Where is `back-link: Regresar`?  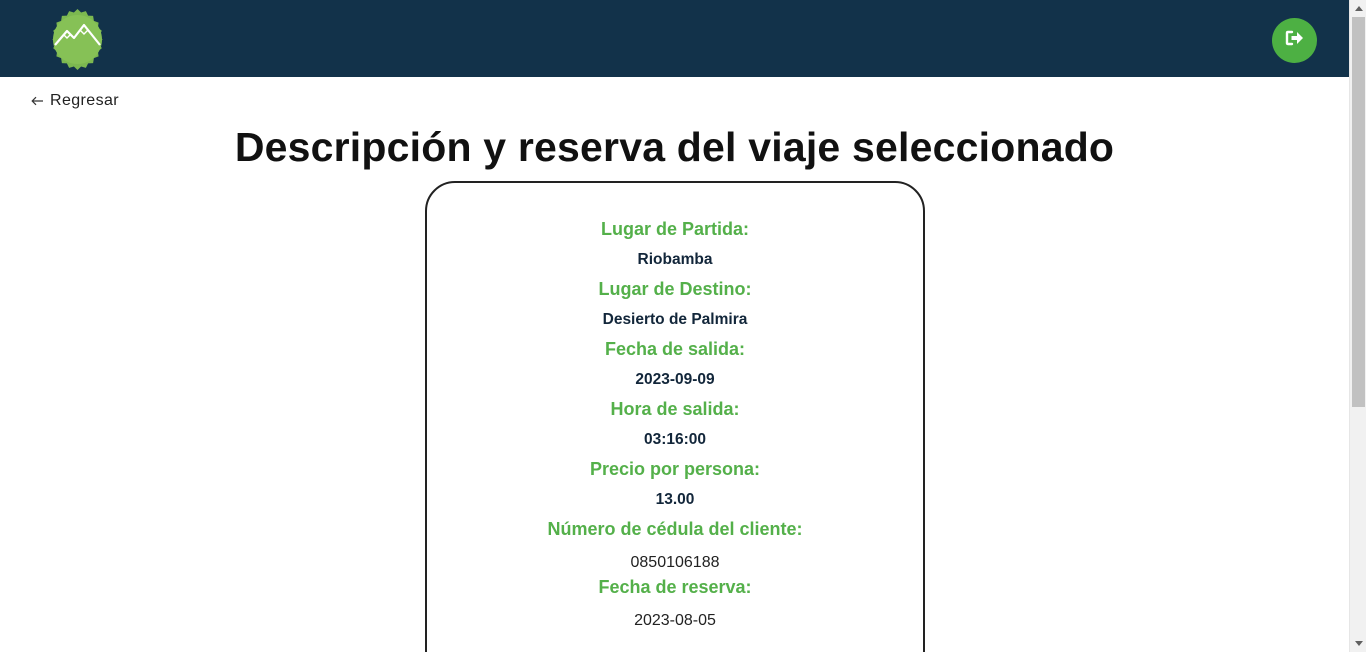
back-link: Regresar is located at coordinates (75, 101).